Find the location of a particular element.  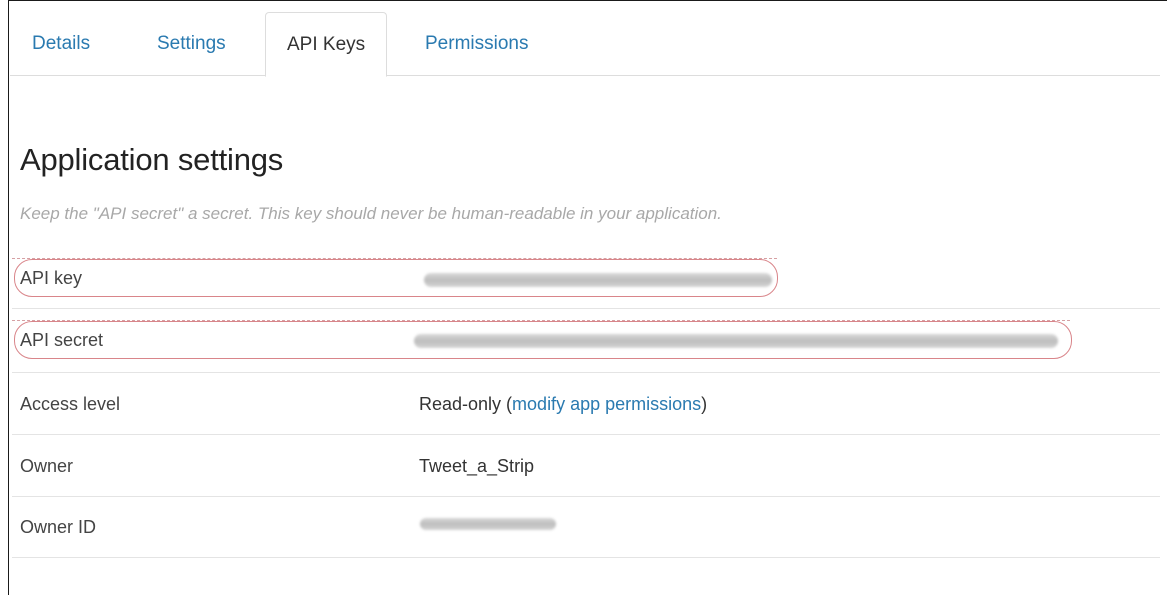

owner-id-redacted is located at coordinates (488, 524).